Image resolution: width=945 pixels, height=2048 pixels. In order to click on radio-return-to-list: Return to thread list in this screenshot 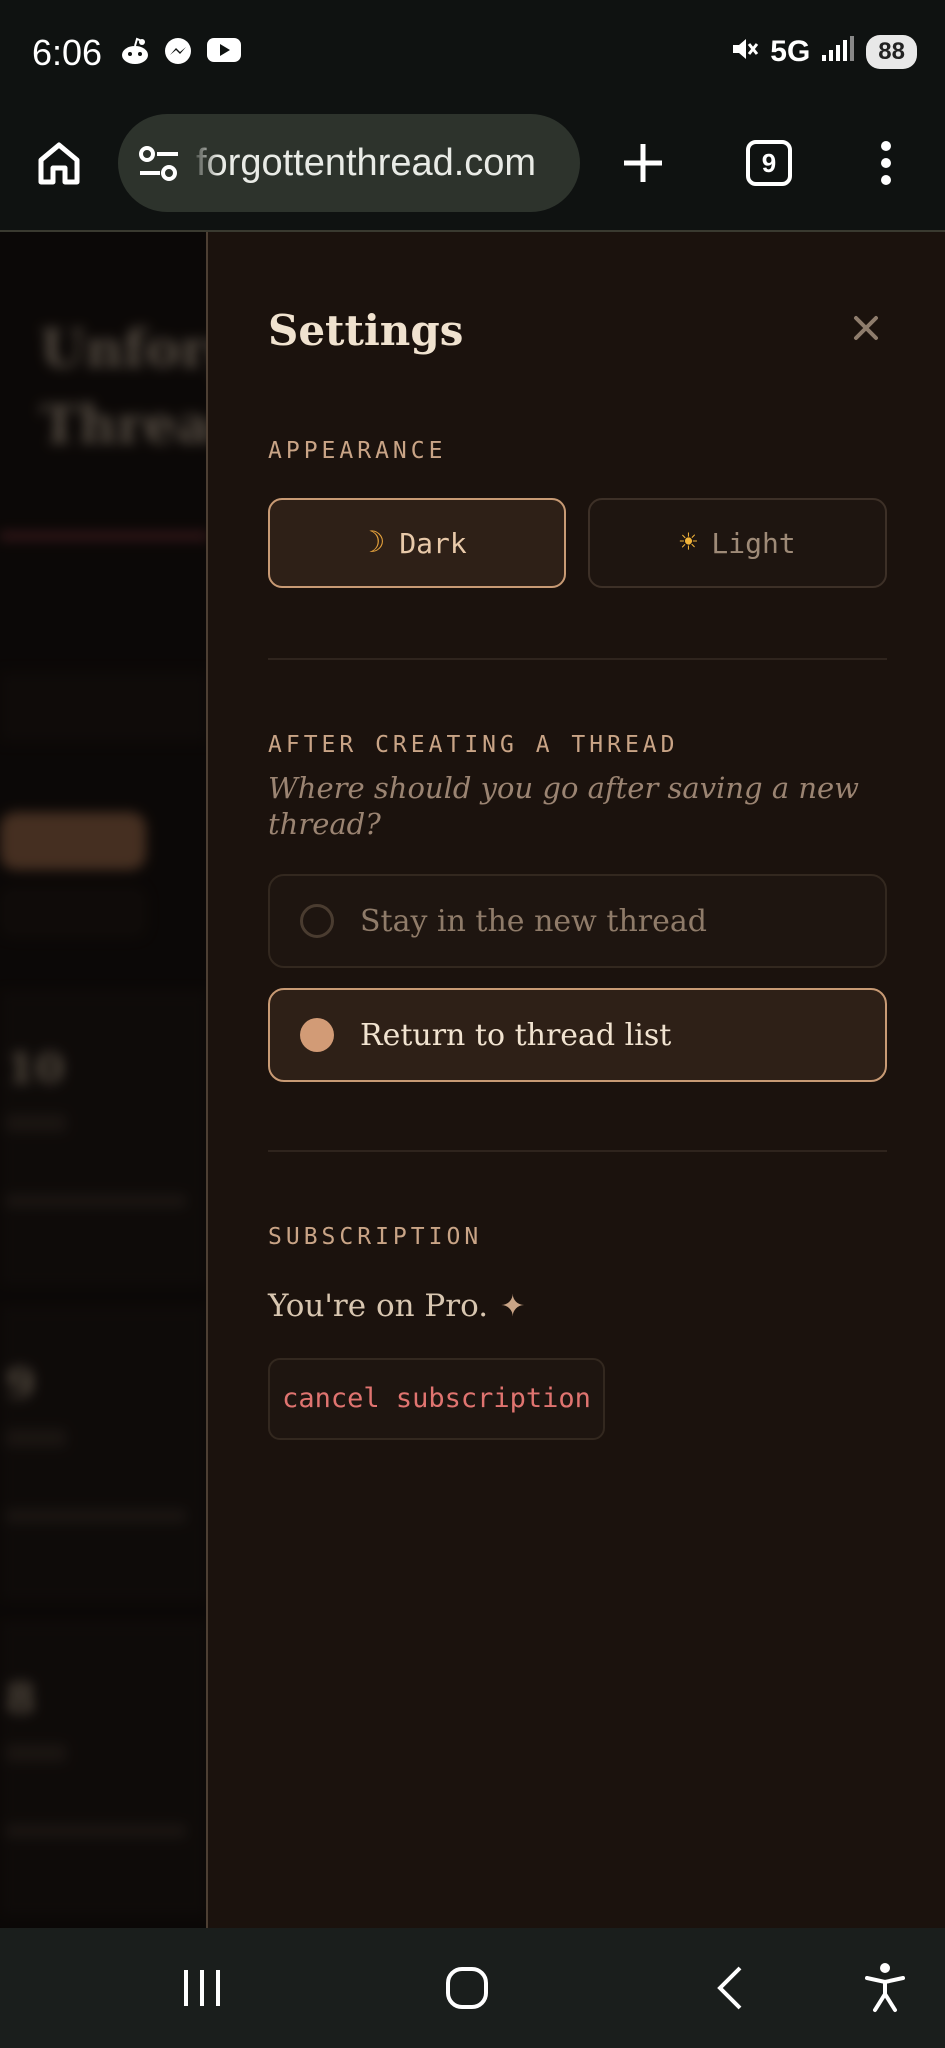, I will do `click(577, 1035)`.